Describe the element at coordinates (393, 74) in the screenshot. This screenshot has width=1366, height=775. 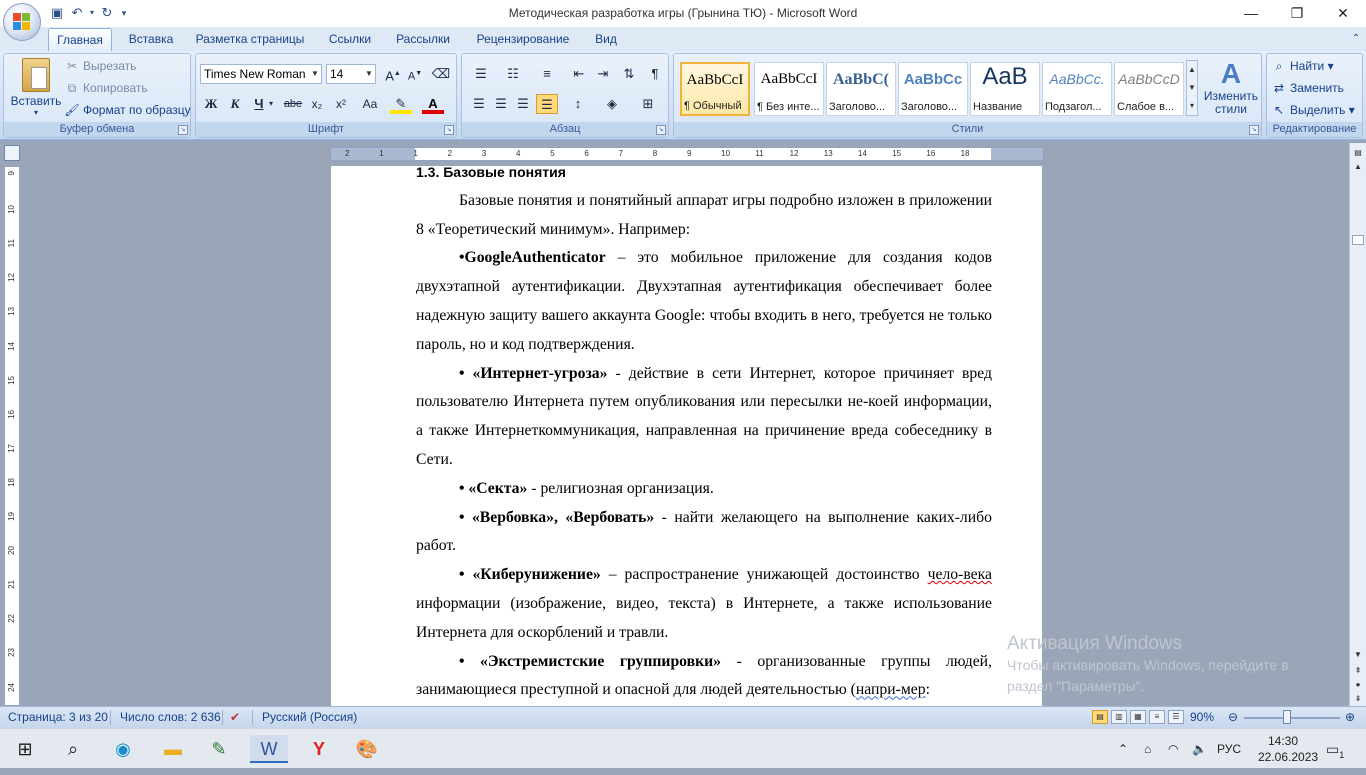
I see `grow-font-button: A▲` at that location.